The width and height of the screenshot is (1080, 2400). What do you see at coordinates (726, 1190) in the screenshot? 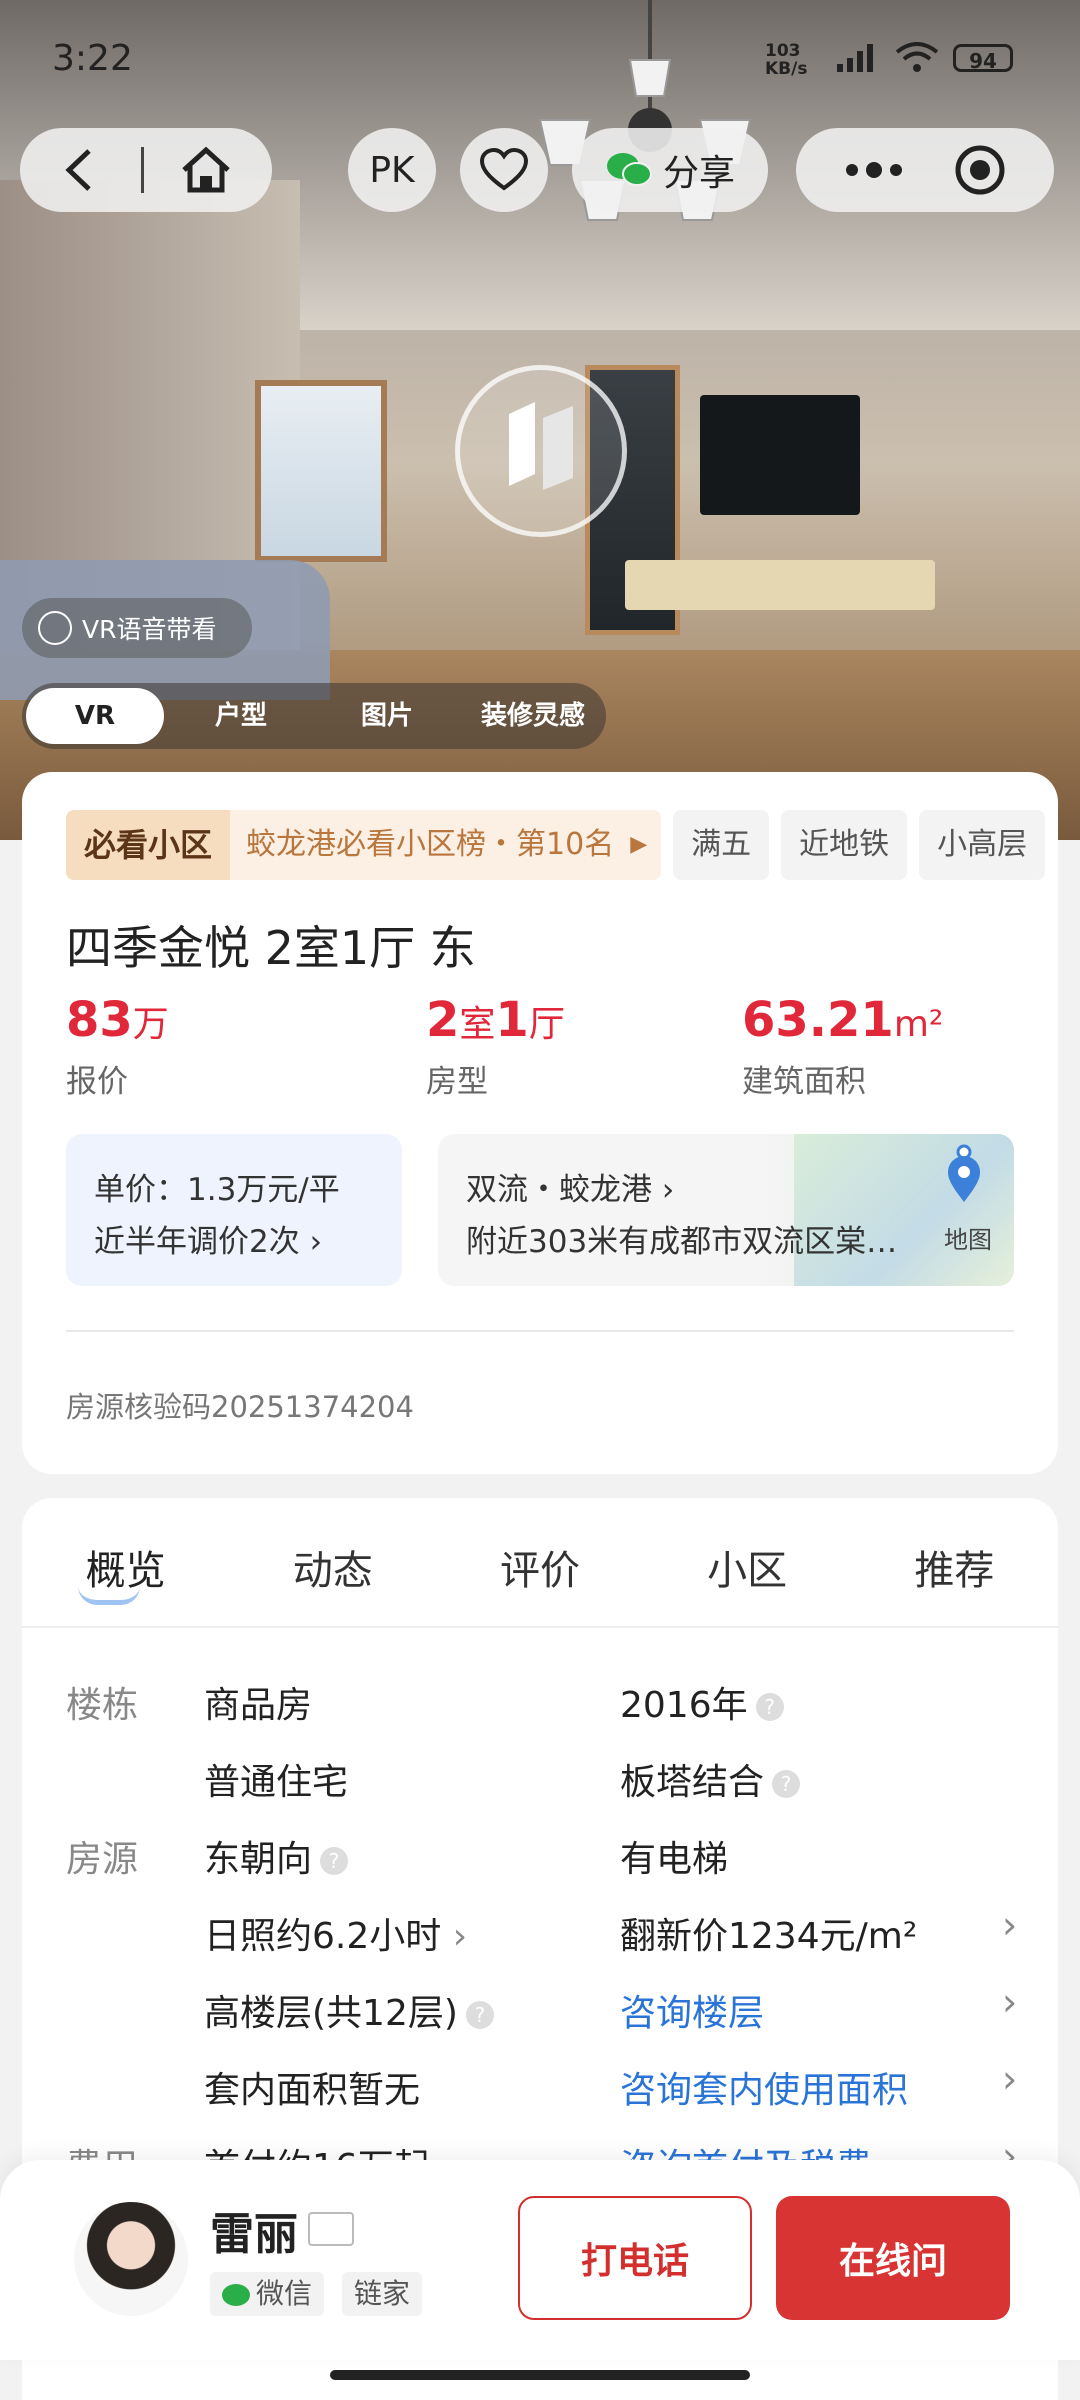
I see `location-link: 双流・蛟龙港 ›` at bounding box center [726, 1190].